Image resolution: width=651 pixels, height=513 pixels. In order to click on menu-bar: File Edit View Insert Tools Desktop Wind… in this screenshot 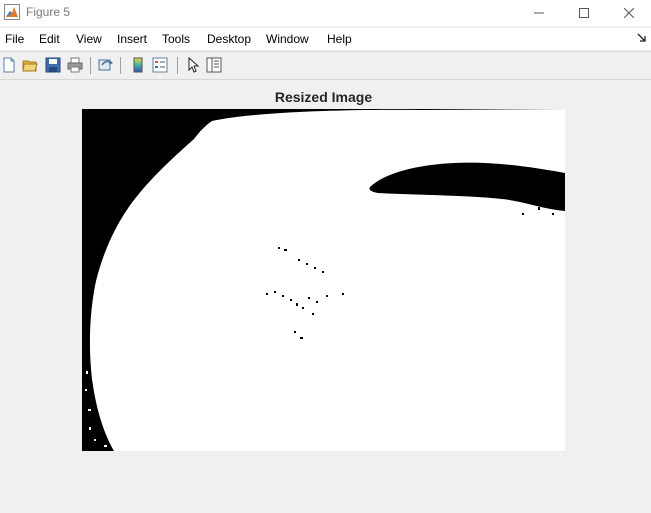, I will do `click(325, 39)`.